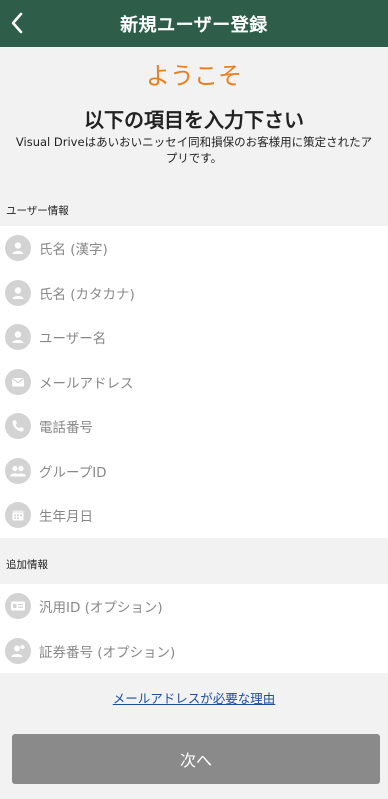  I want to click on next-button: 次へ, so click(196, 759).